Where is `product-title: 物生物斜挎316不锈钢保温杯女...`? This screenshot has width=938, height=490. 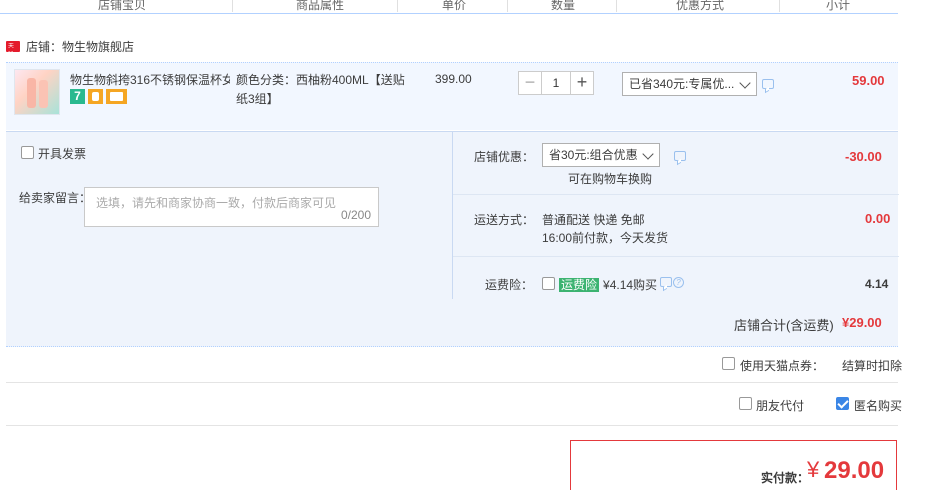 product-title: 物生物斜挎316不锈钢保温杯女... is located at coordinates (150, 79).